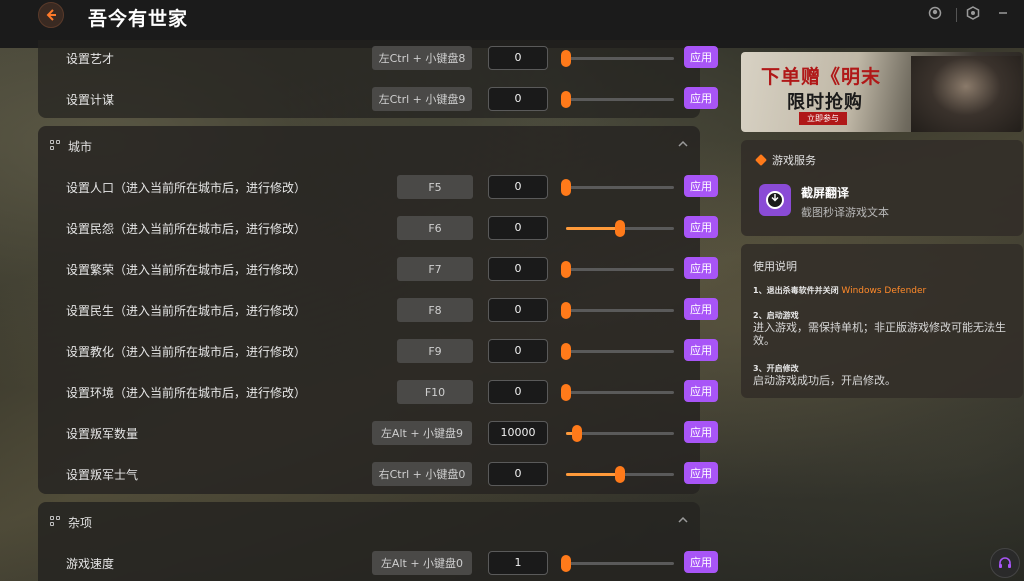  I want to click on hotkey-button: F5, so click(435, 187).